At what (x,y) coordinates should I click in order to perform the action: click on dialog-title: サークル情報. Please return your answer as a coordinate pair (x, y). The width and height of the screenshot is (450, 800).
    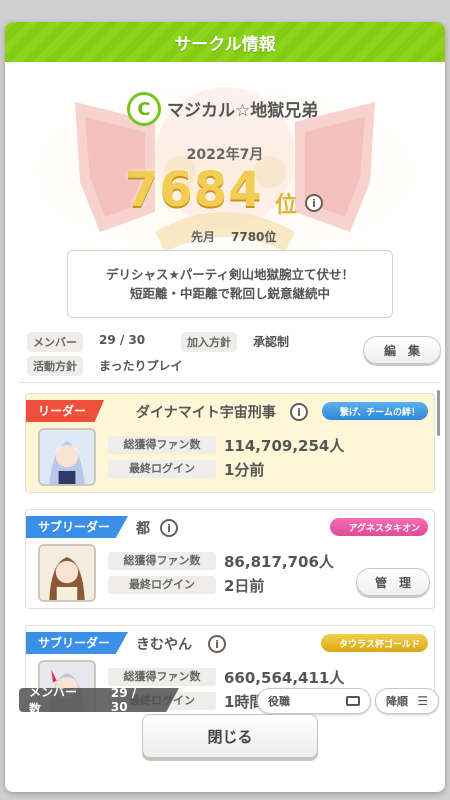
    Looking at the image, I should click on (225, 44).